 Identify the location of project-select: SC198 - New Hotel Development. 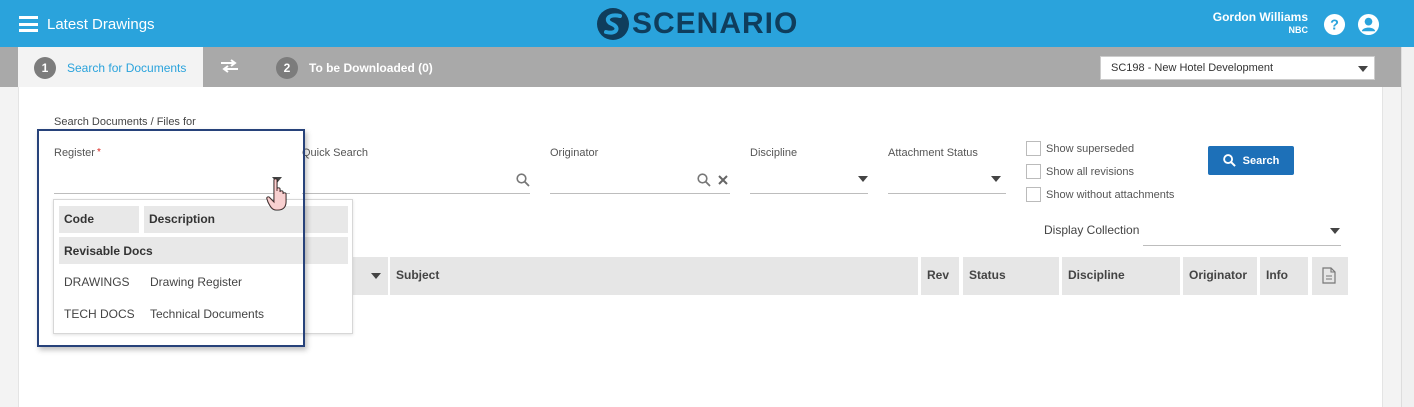
(1237, 68).